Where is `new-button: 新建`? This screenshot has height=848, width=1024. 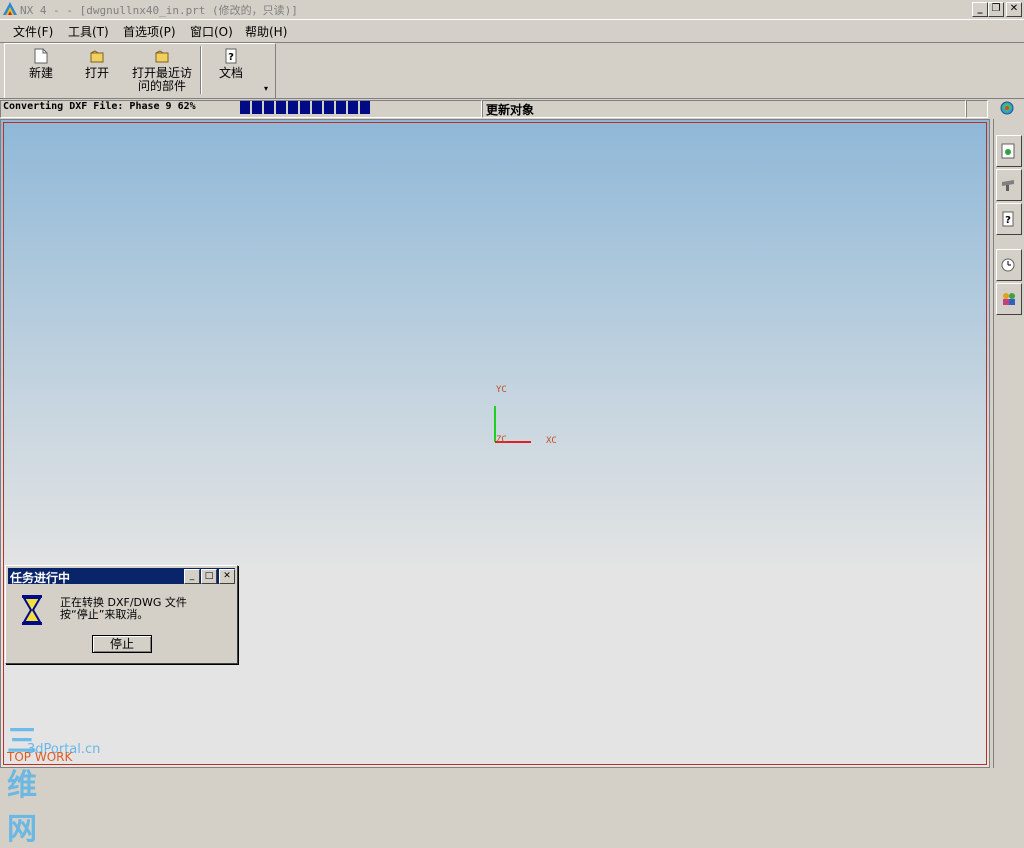 new-button: 新建 is located at coordinates (41, 64).